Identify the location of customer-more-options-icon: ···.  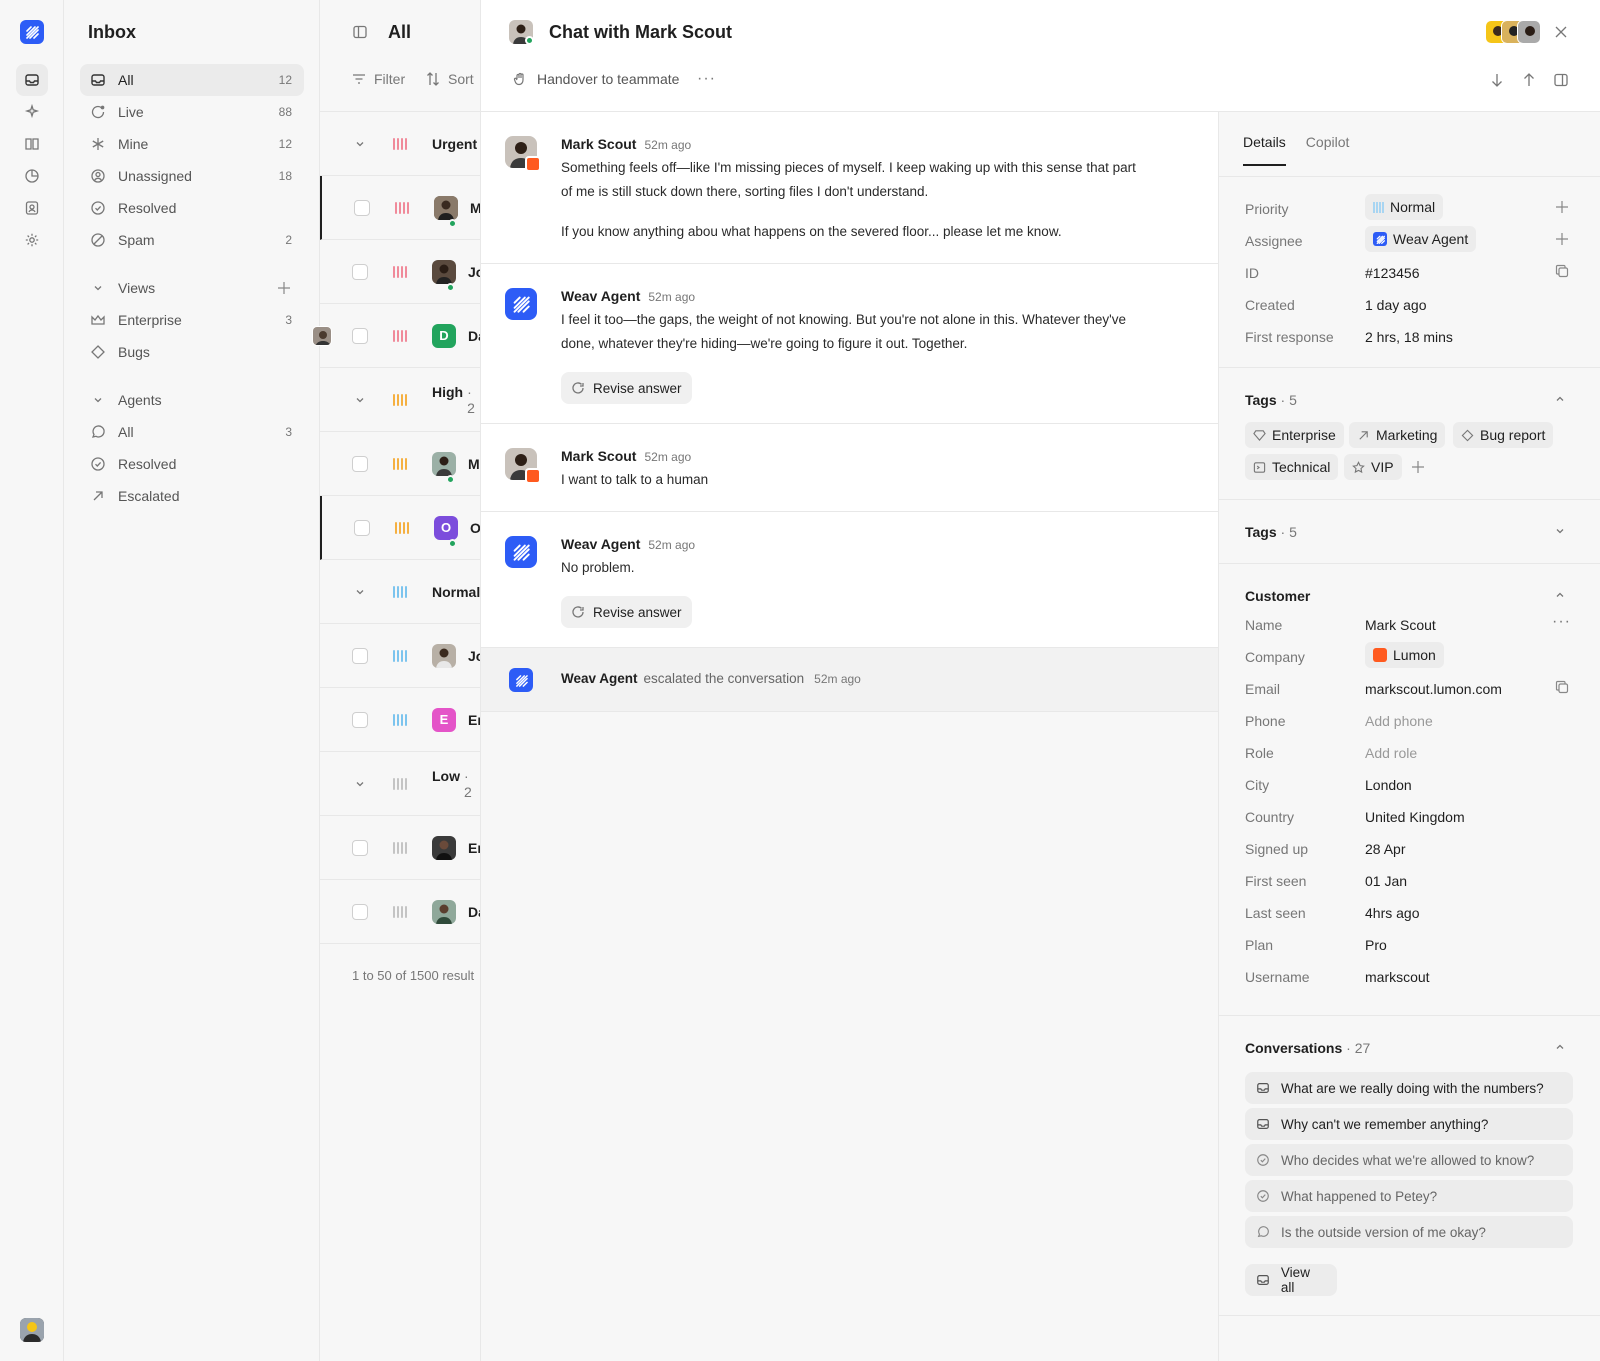
(1561, 622).